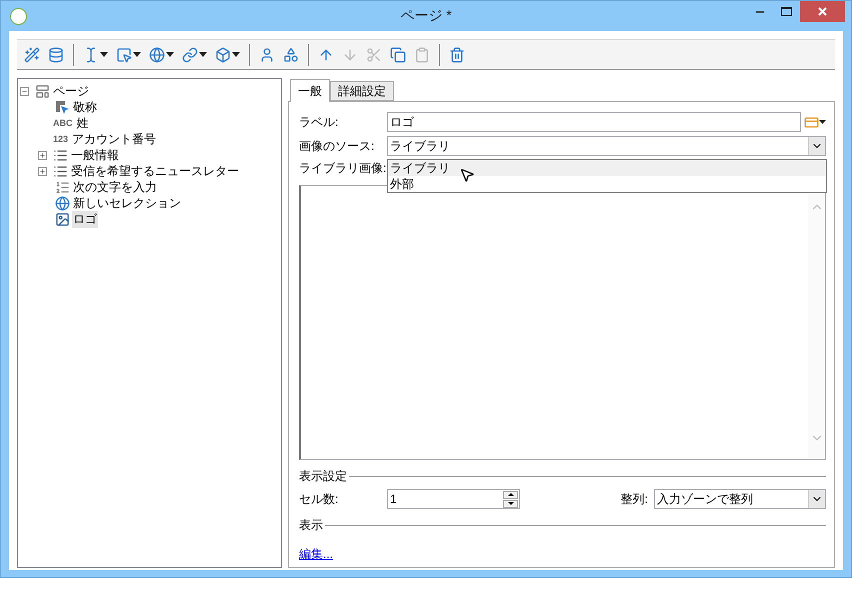 The height and width of the screenshot is (591, 864). What do you see at coordinates (62, 123) in the screenshot?
I see `field-type-icon: ABC` at bounding box center [62, 123].